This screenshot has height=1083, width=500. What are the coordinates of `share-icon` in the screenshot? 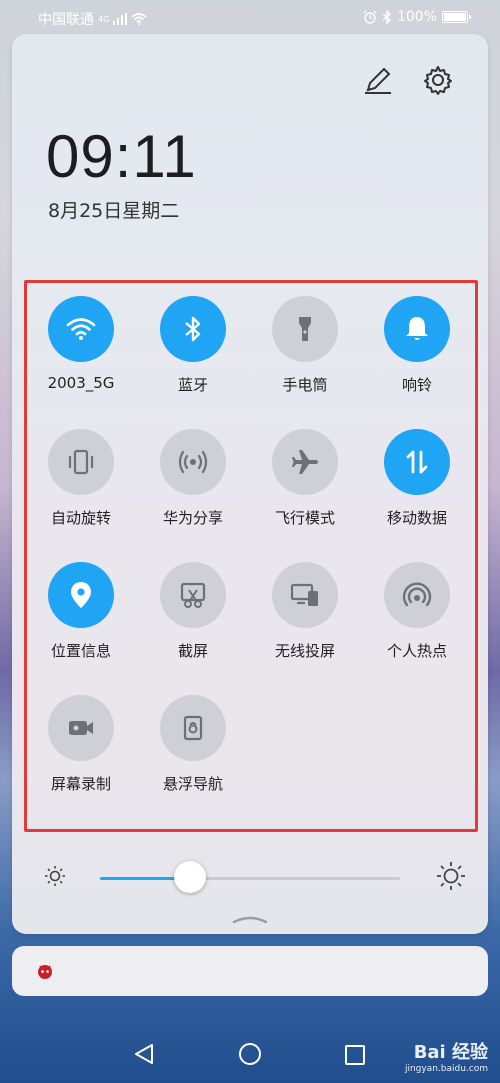 It's located at (193, 462).